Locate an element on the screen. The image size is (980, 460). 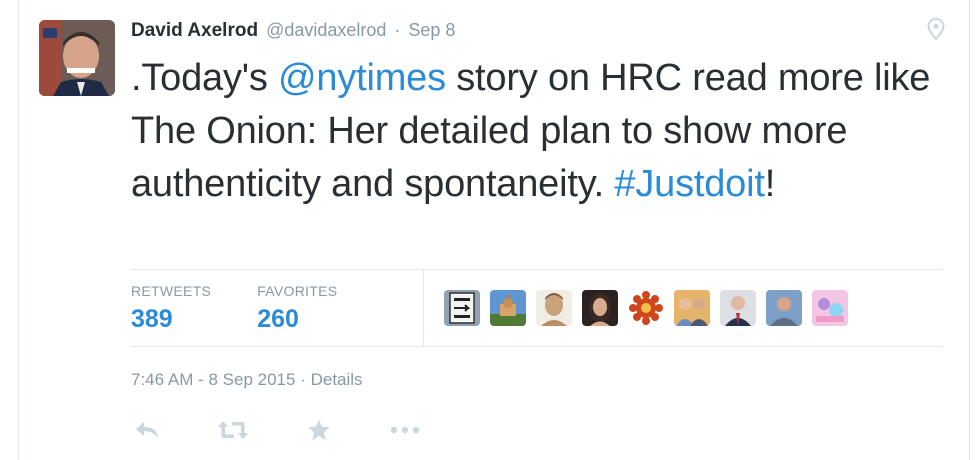
retweets-stat: RETWEETS 389 is located at coordinates (171, 308).